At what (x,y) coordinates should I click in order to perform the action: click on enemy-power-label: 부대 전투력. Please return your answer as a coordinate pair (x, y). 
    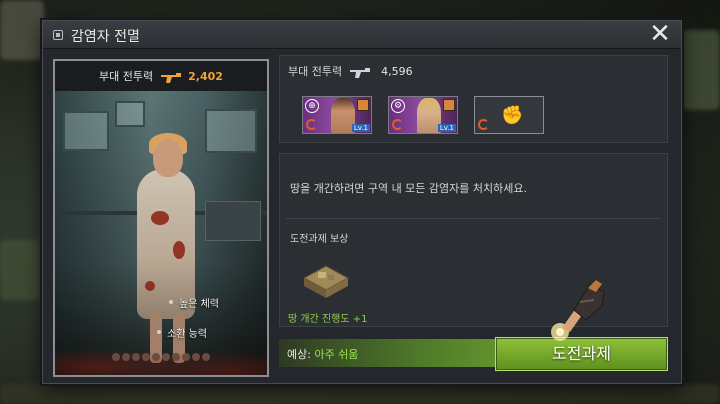
    Looking at the image, I should click on (126, 76).